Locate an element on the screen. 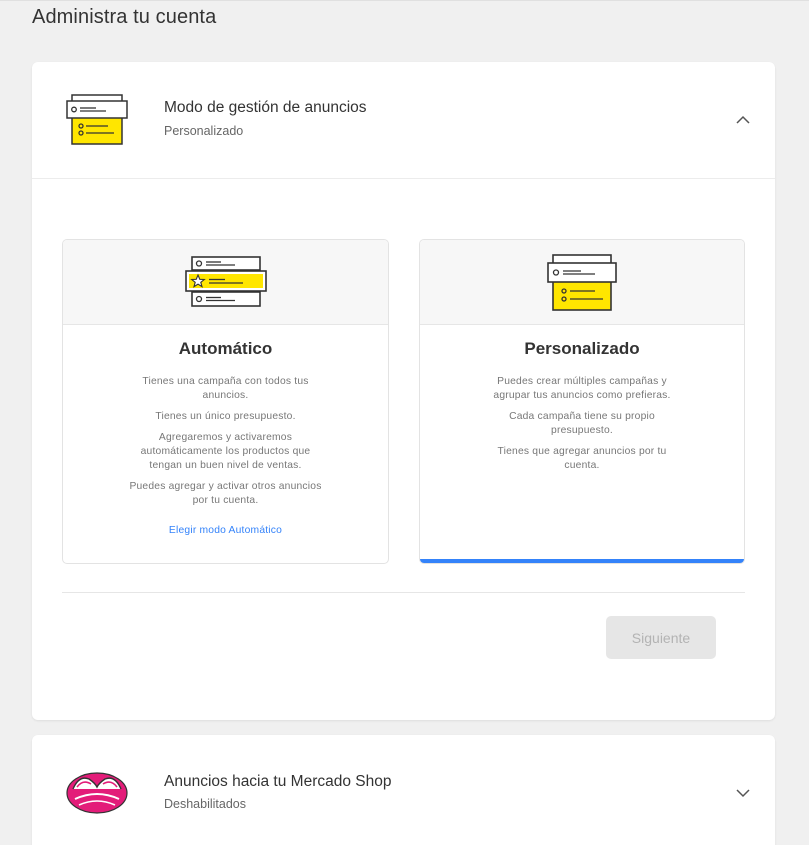 The width and height of the screenshot is (809, 845). mercado-shops-logo-icon is located at coordinates (97, 793).